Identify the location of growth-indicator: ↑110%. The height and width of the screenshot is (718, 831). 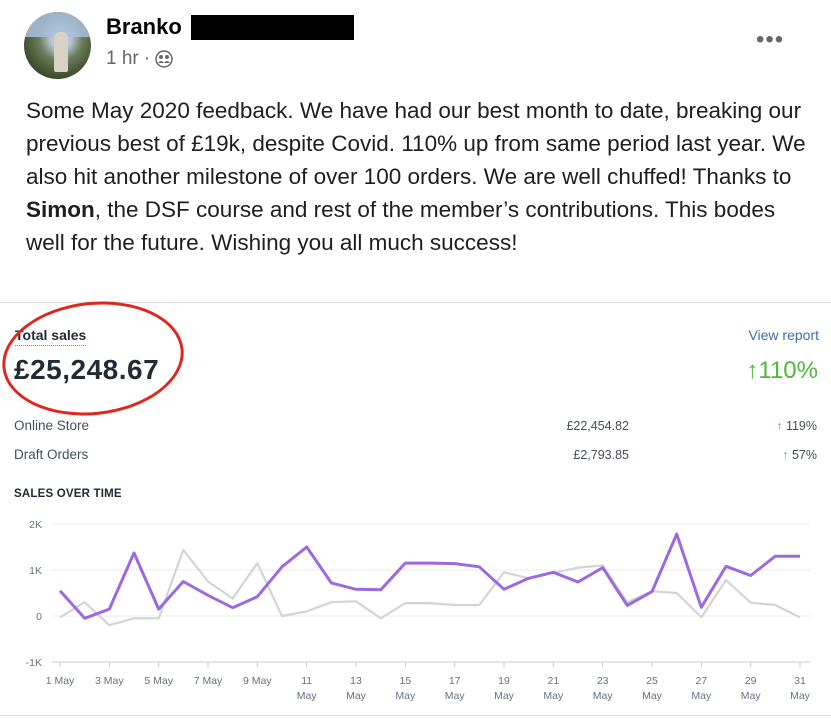
(782, 371).